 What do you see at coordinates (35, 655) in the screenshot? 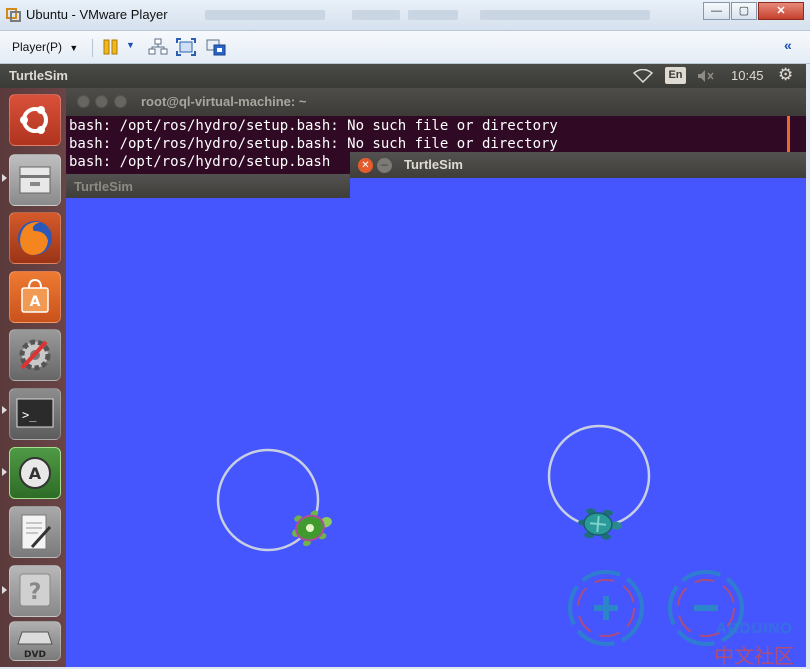
I see `svg-text: DVD` at bounding box center [35, 655].